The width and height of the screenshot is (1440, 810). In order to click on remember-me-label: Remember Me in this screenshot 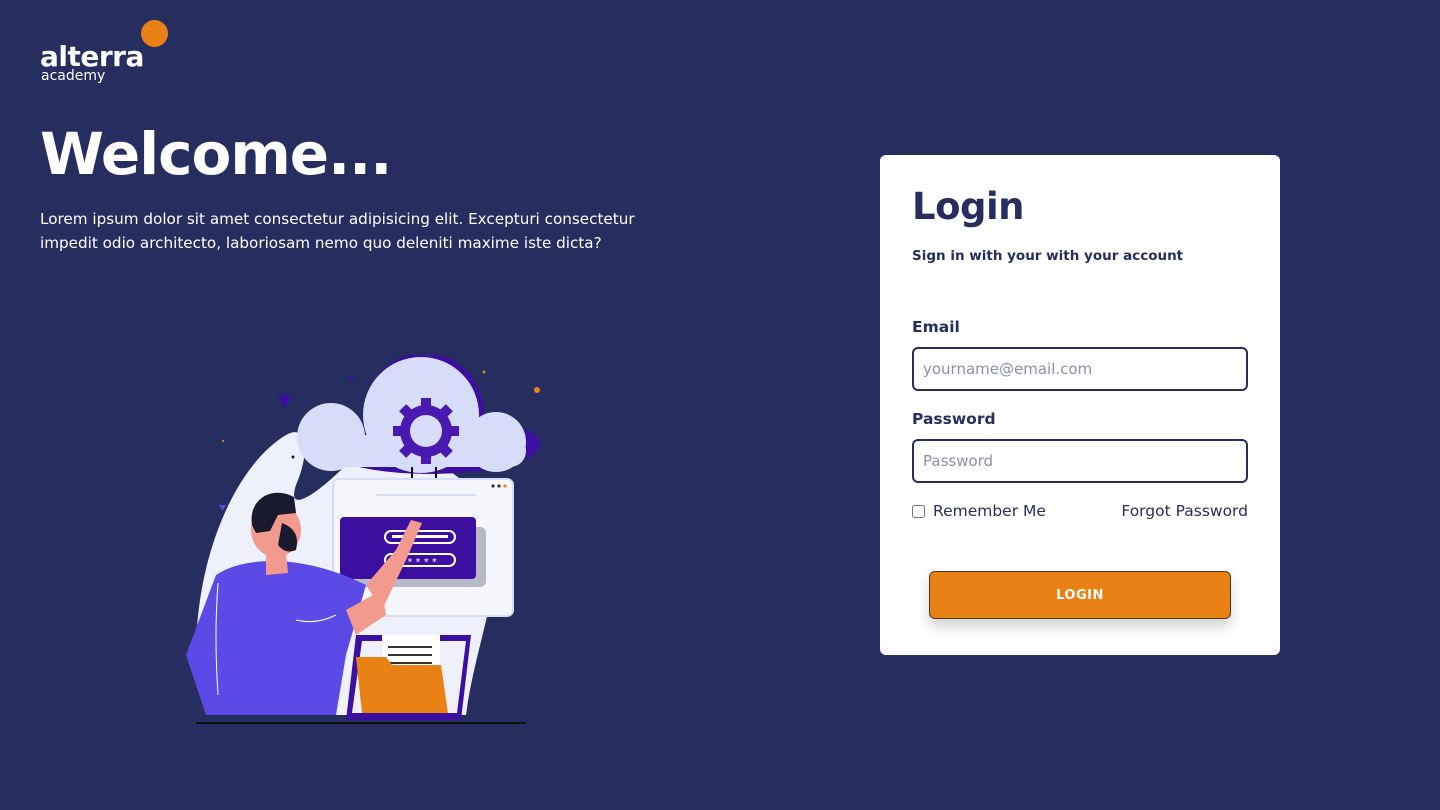, I will do `click(989, 511)`.